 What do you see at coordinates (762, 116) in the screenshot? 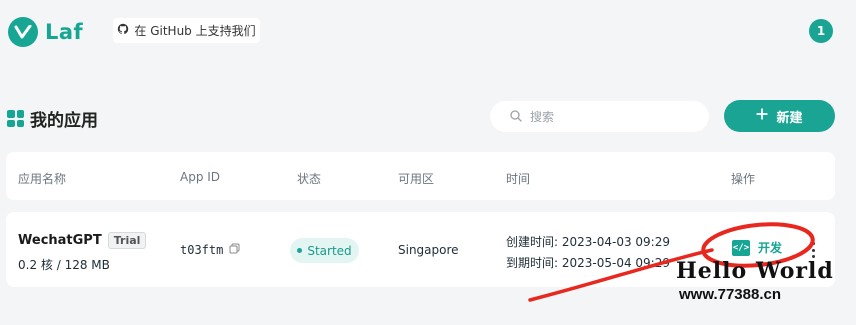
I see `plus-icon` at bounding box center [762, 116].